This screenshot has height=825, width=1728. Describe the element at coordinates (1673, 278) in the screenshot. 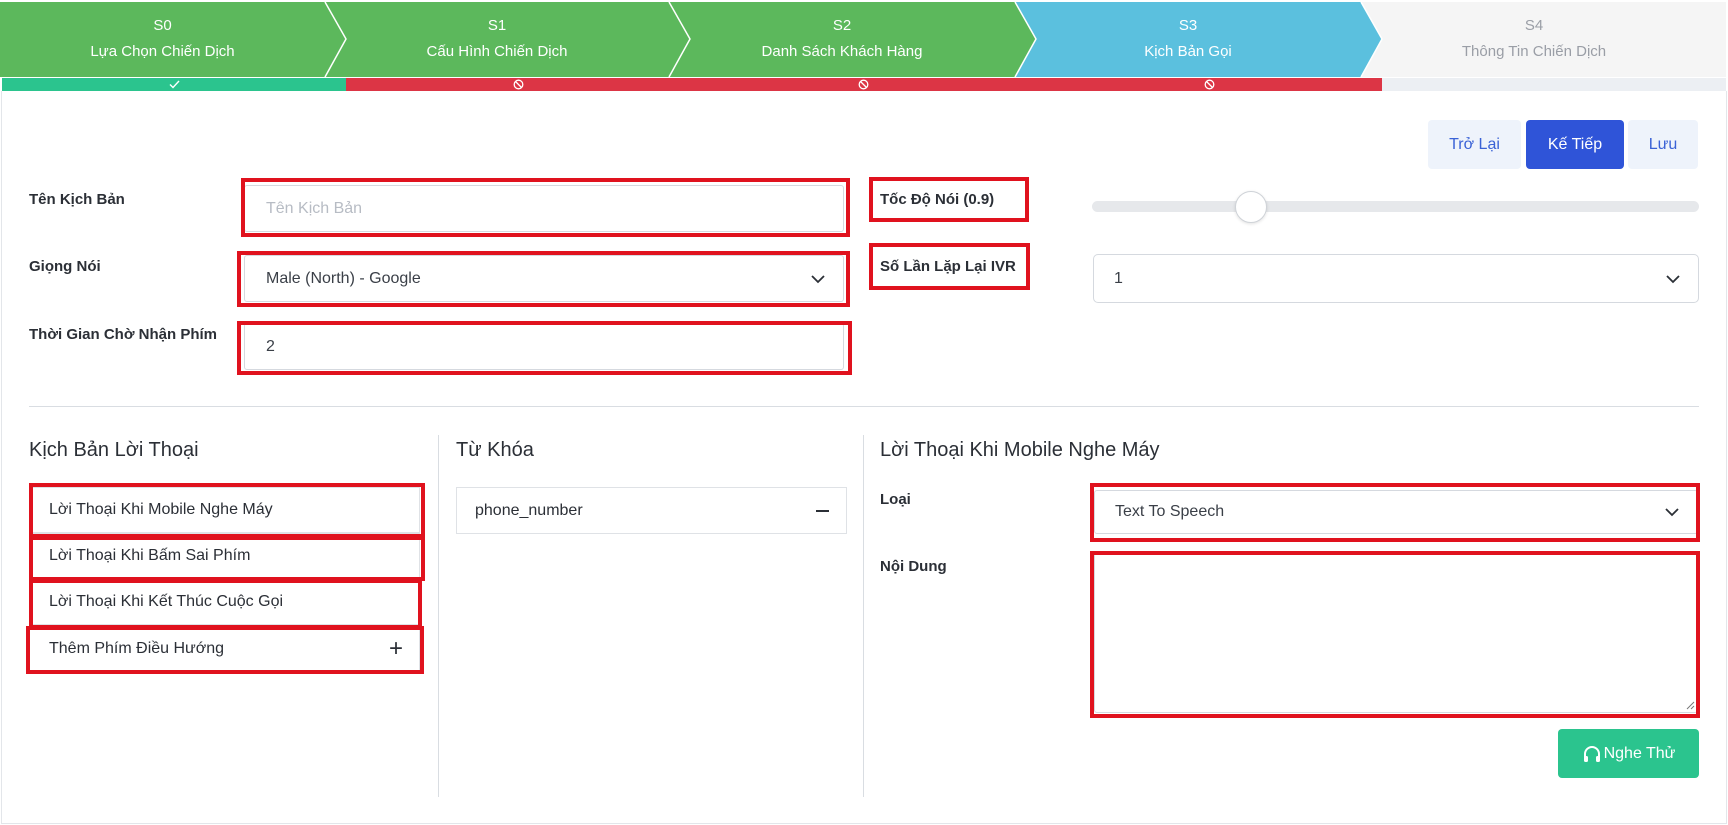

I see `chevron-down-icon` at that location.